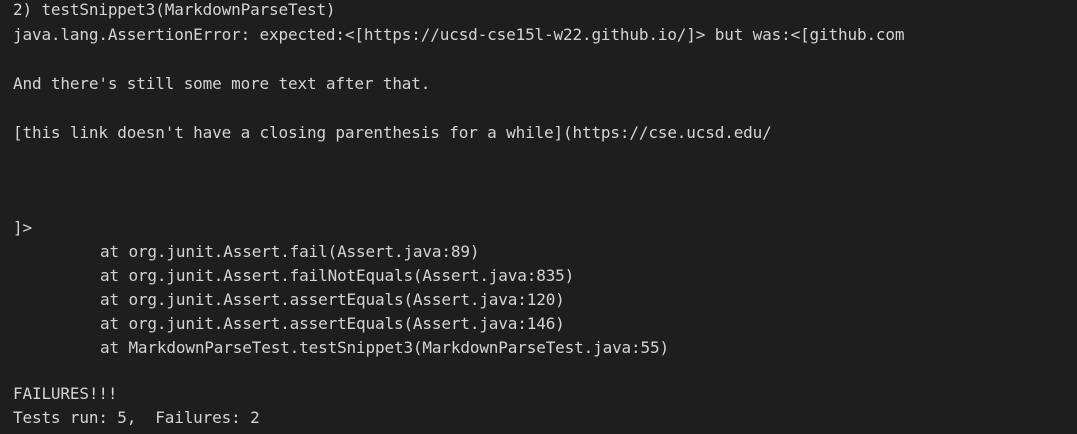  I want to click on stack-trace-line: at org.junit.Assert.fail(Assert.java:89), so click(290, 251).